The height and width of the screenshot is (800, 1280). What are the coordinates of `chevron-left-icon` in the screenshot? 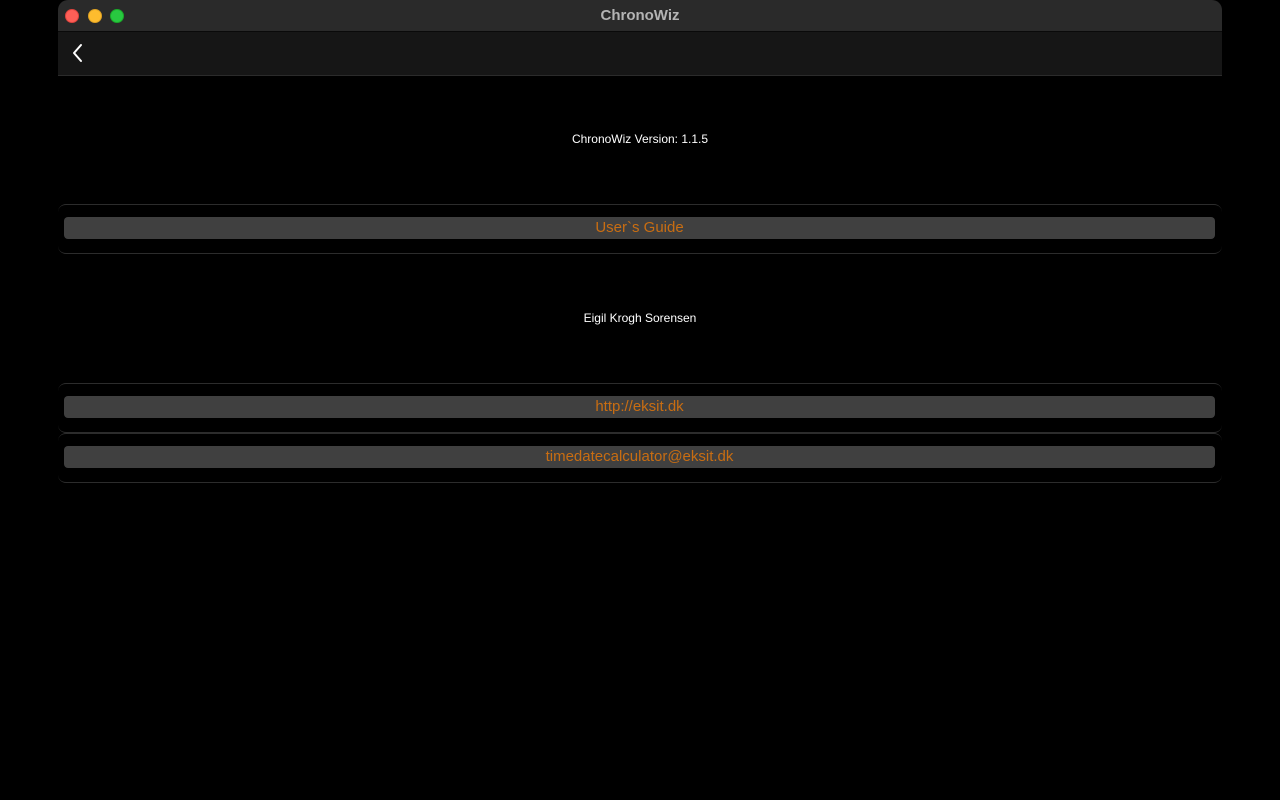 It's located at (77, 53).